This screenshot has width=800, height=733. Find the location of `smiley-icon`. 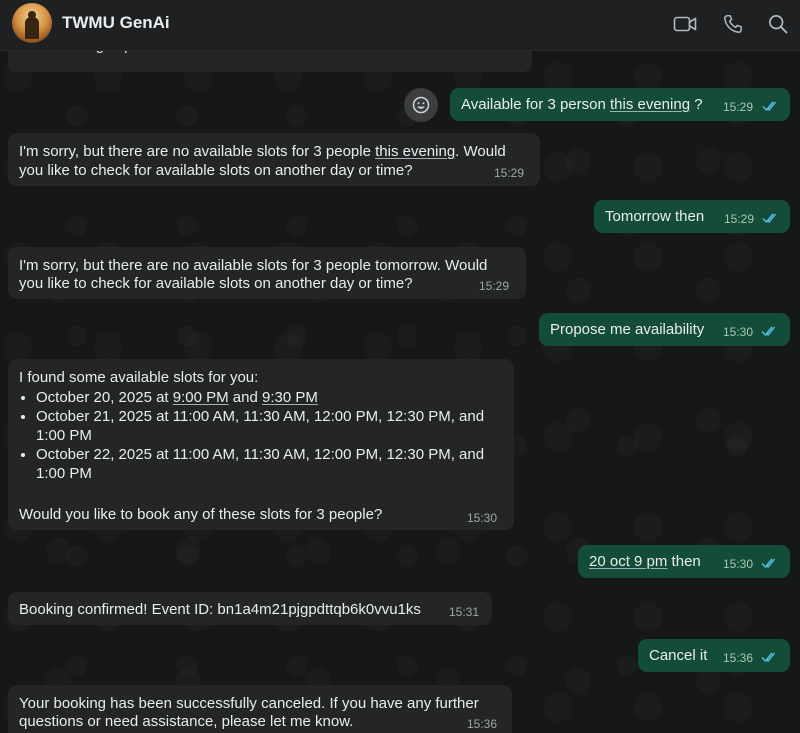

smiley-icon is located at coordinates (421, 105).